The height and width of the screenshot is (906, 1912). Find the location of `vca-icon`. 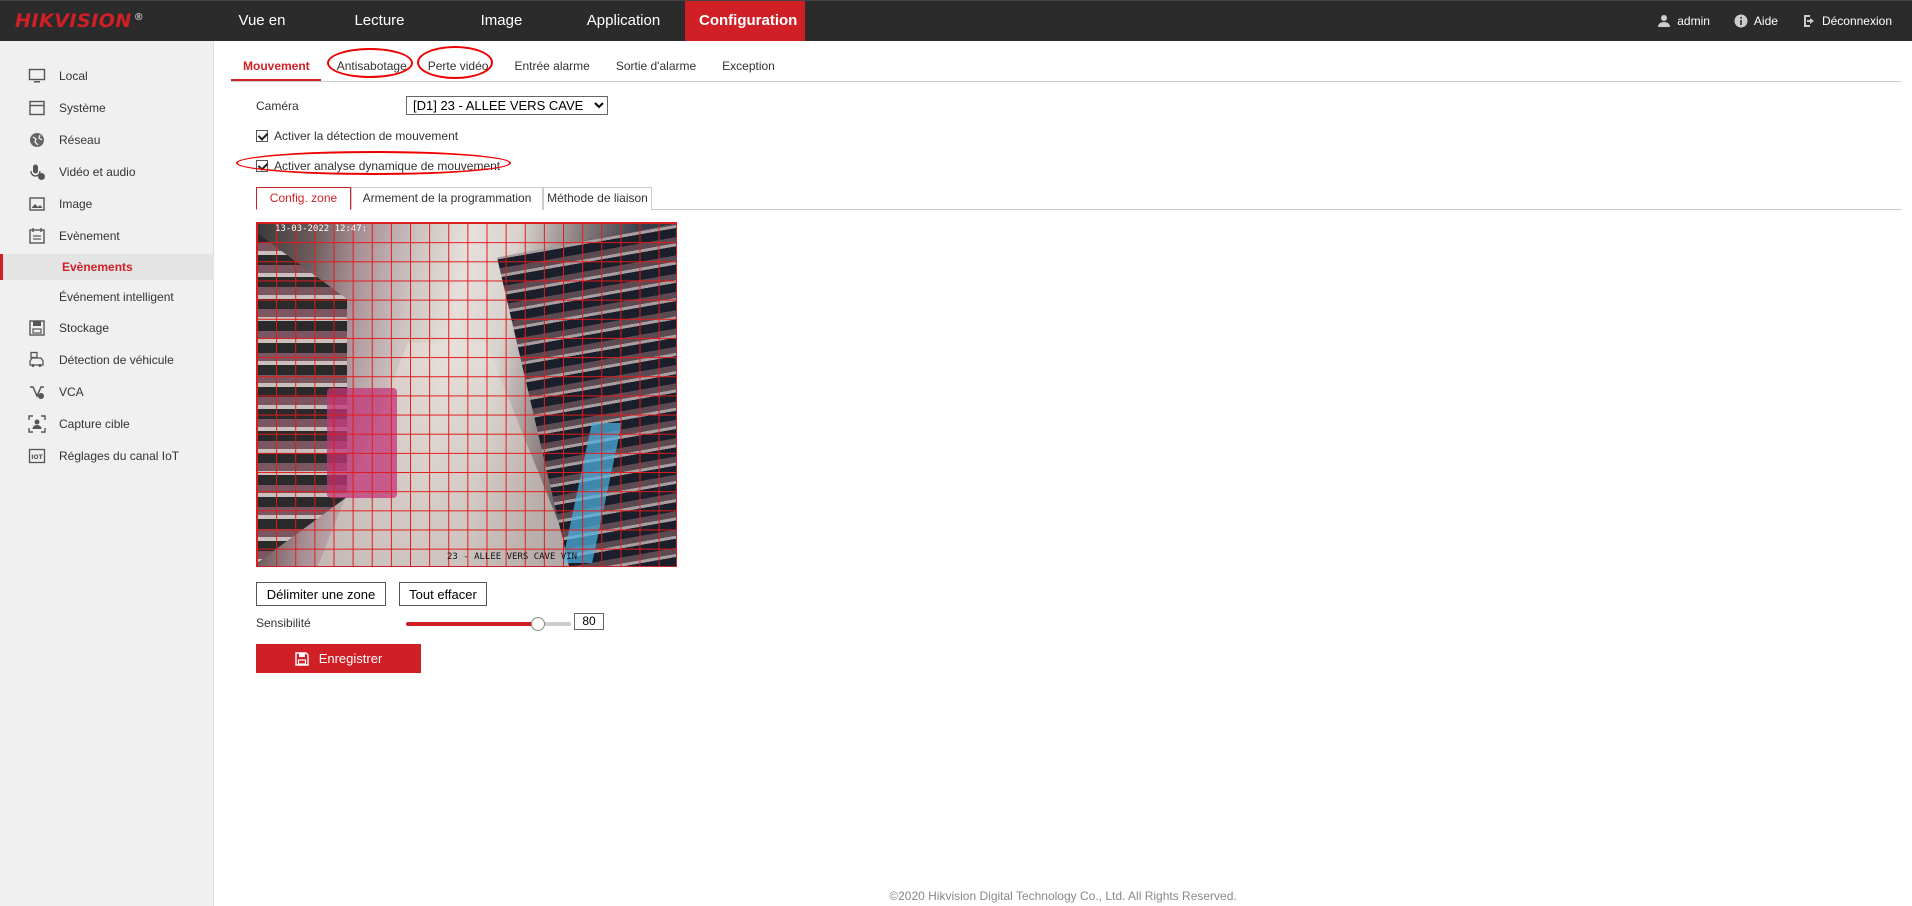

vca-icon is located at coordinates (37, 392).